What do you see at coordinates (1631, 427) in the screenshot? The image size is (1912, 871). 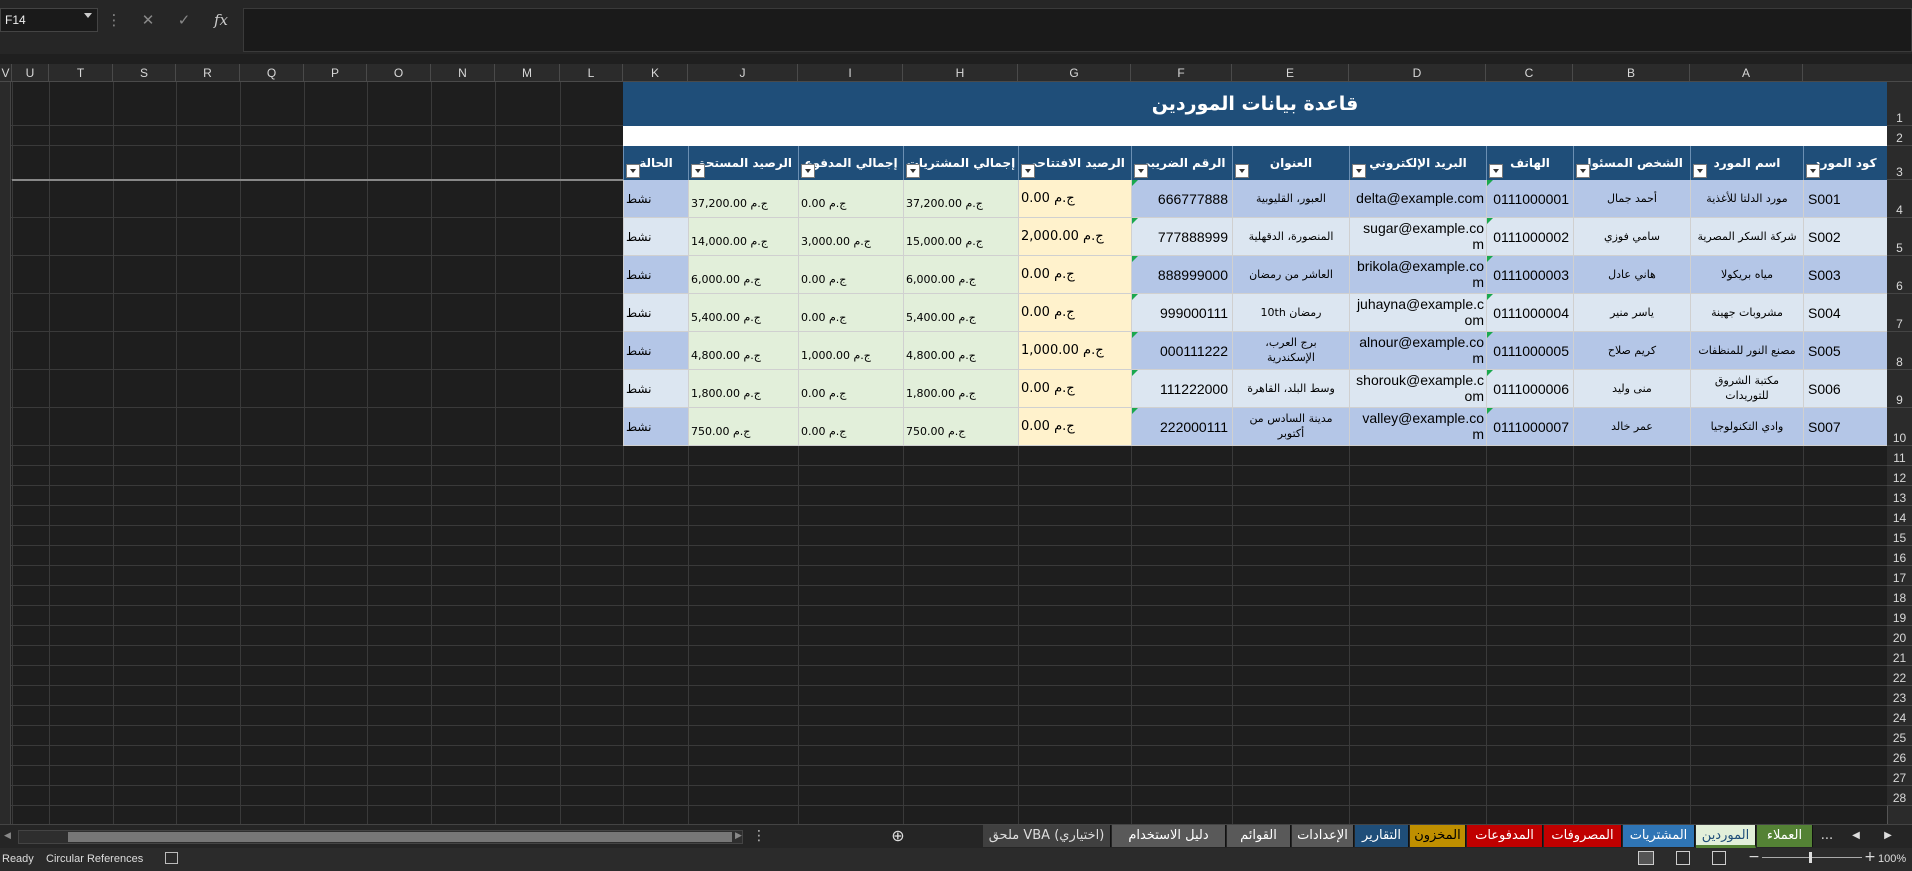 I see `cell-contact: عمر خالد` at bounding box center [1631, 427].